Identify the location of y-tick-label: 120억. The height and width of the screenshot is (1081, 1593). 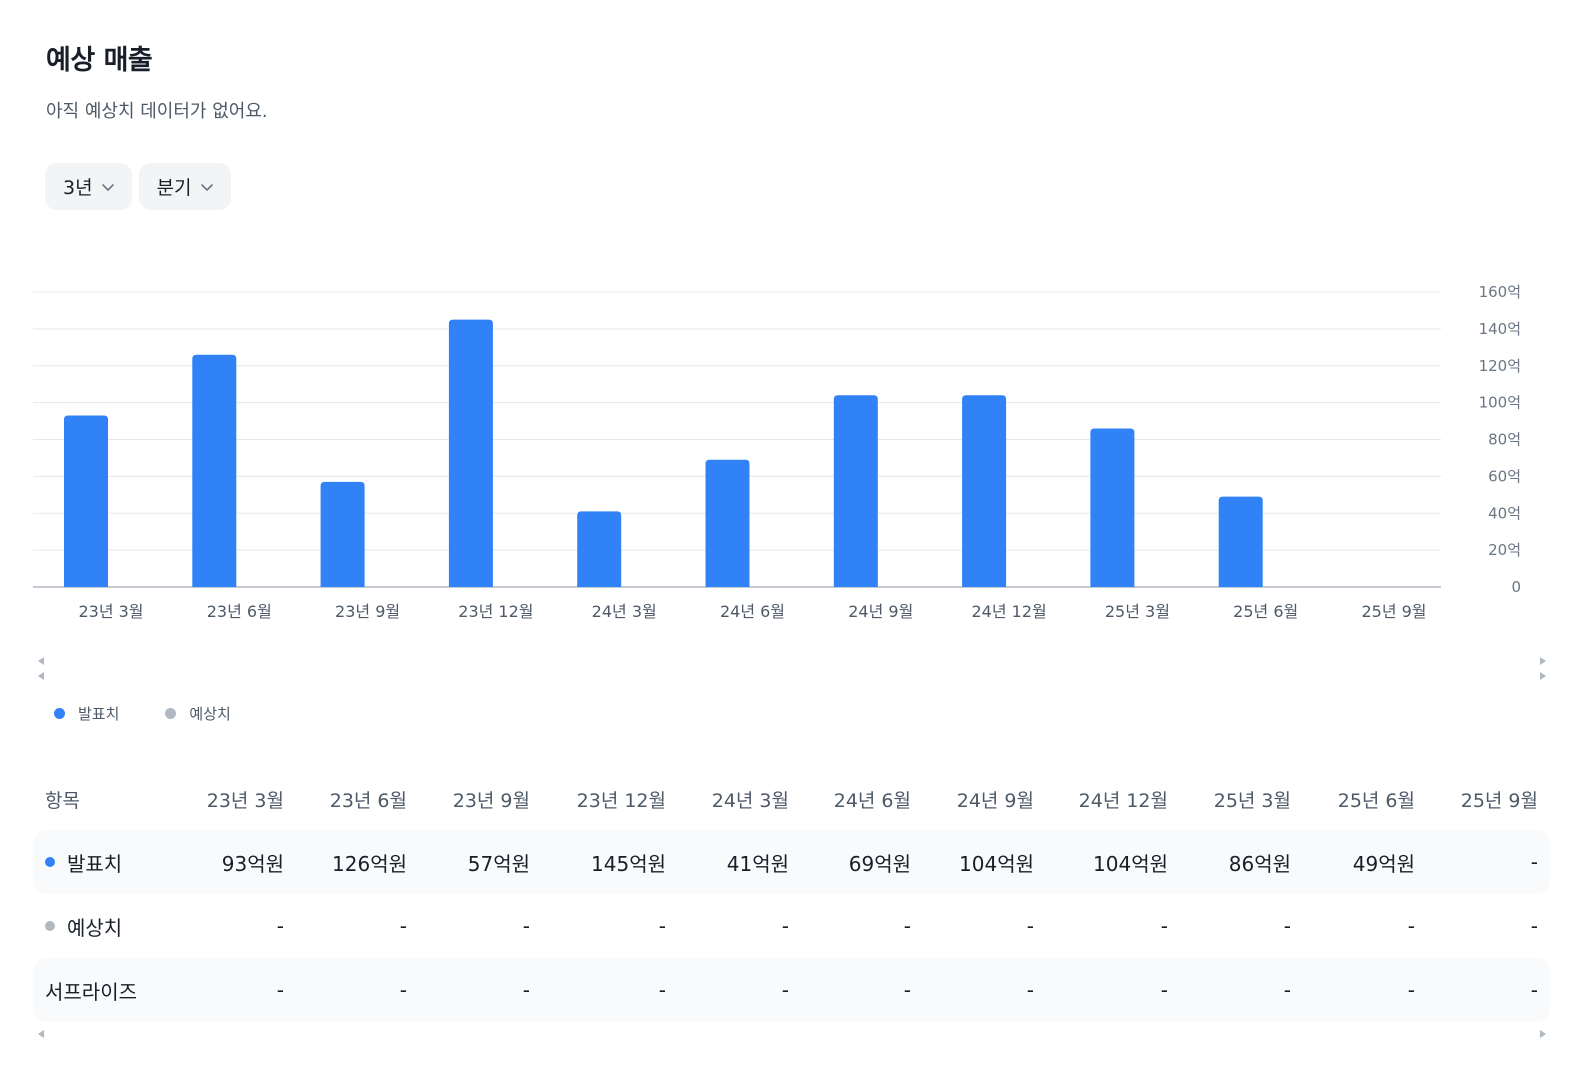
(1500, 366).